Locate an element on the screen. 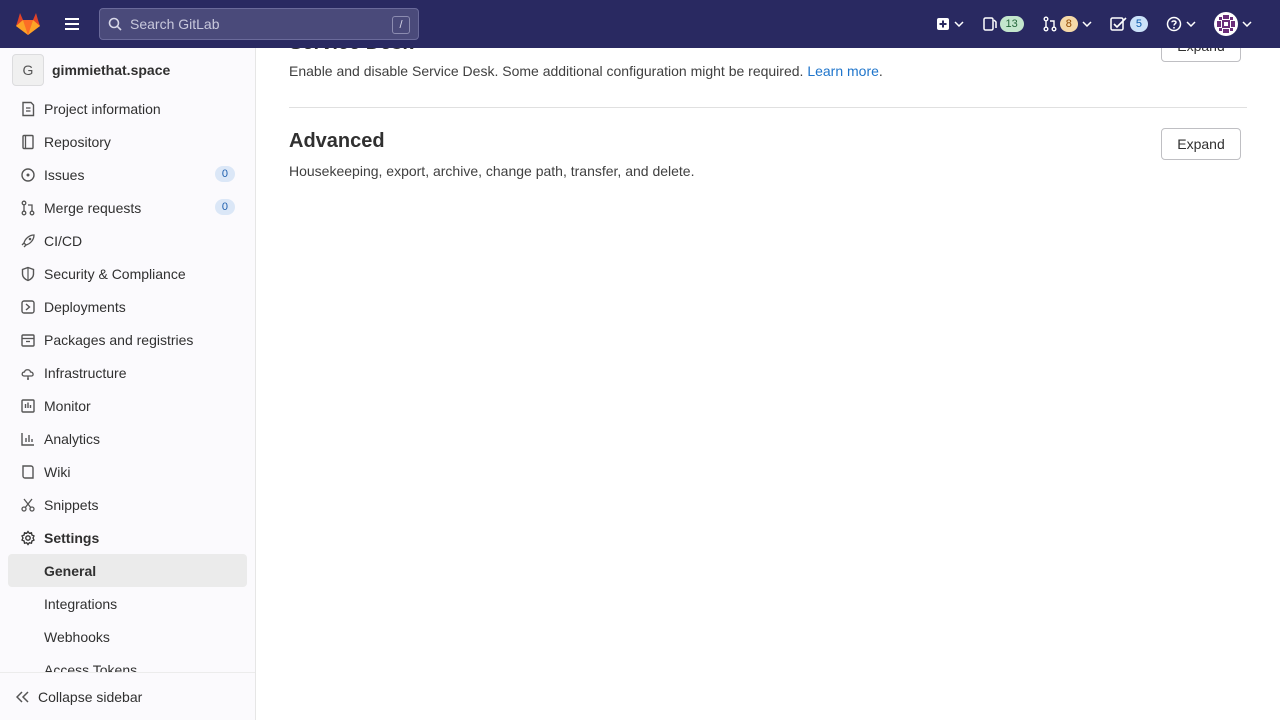  sidebar-subitem-integrations: Integrations is located at coordinates (127, 603).